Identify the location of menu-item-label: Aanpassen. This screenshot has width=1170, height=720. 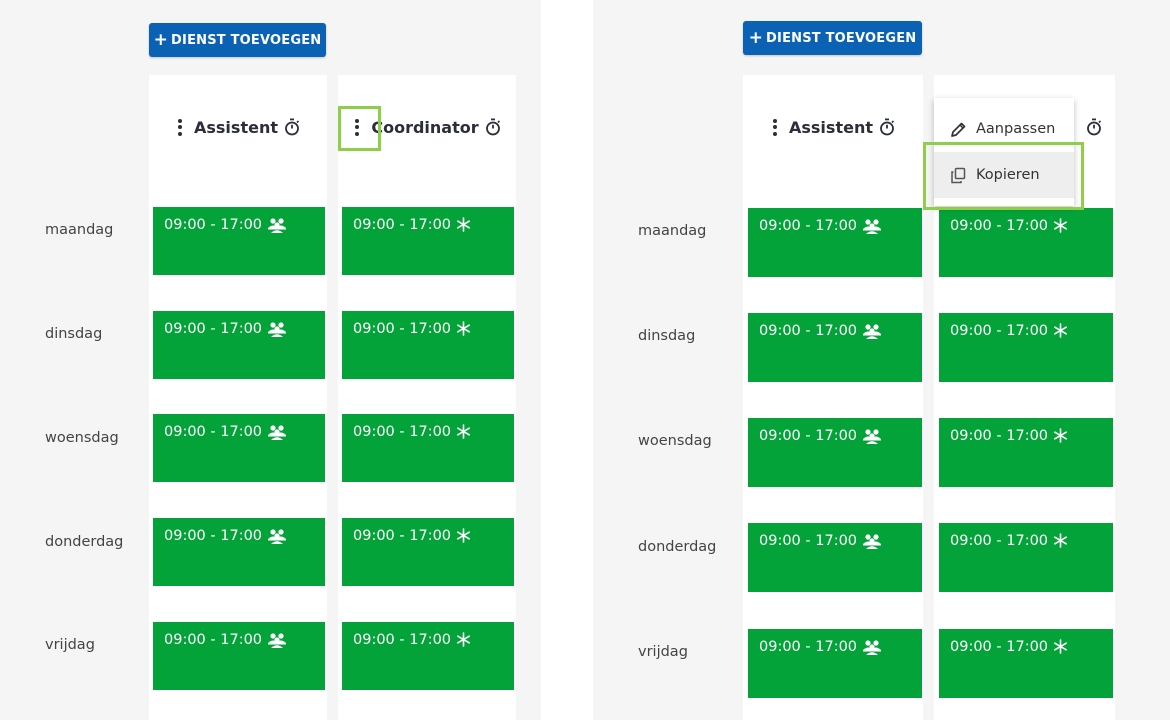
(1016, 129).